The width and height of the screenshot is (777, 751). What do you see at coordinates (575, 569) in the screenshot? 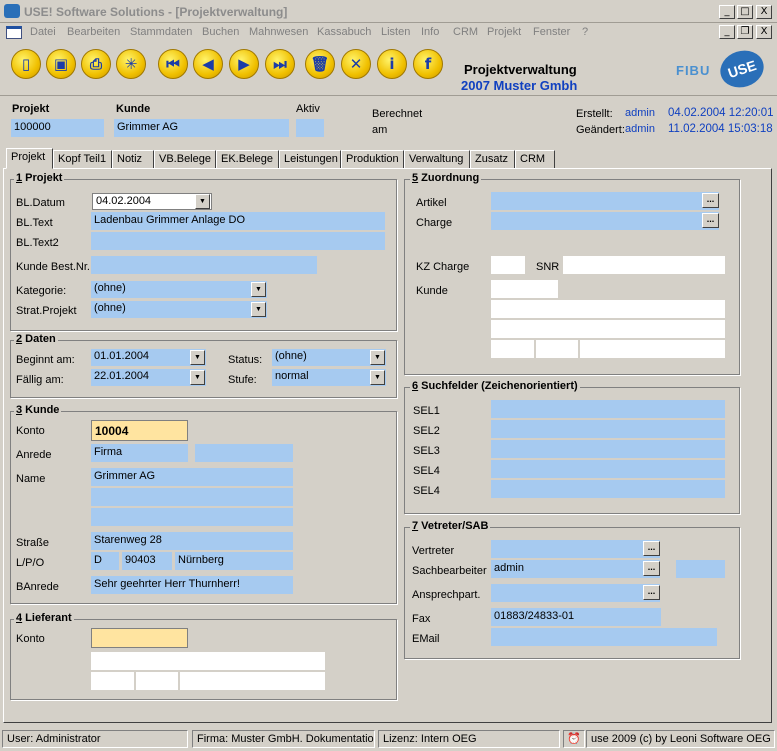
I see `sachbearbeiter-field: admin` at bounding box center [575, 569].